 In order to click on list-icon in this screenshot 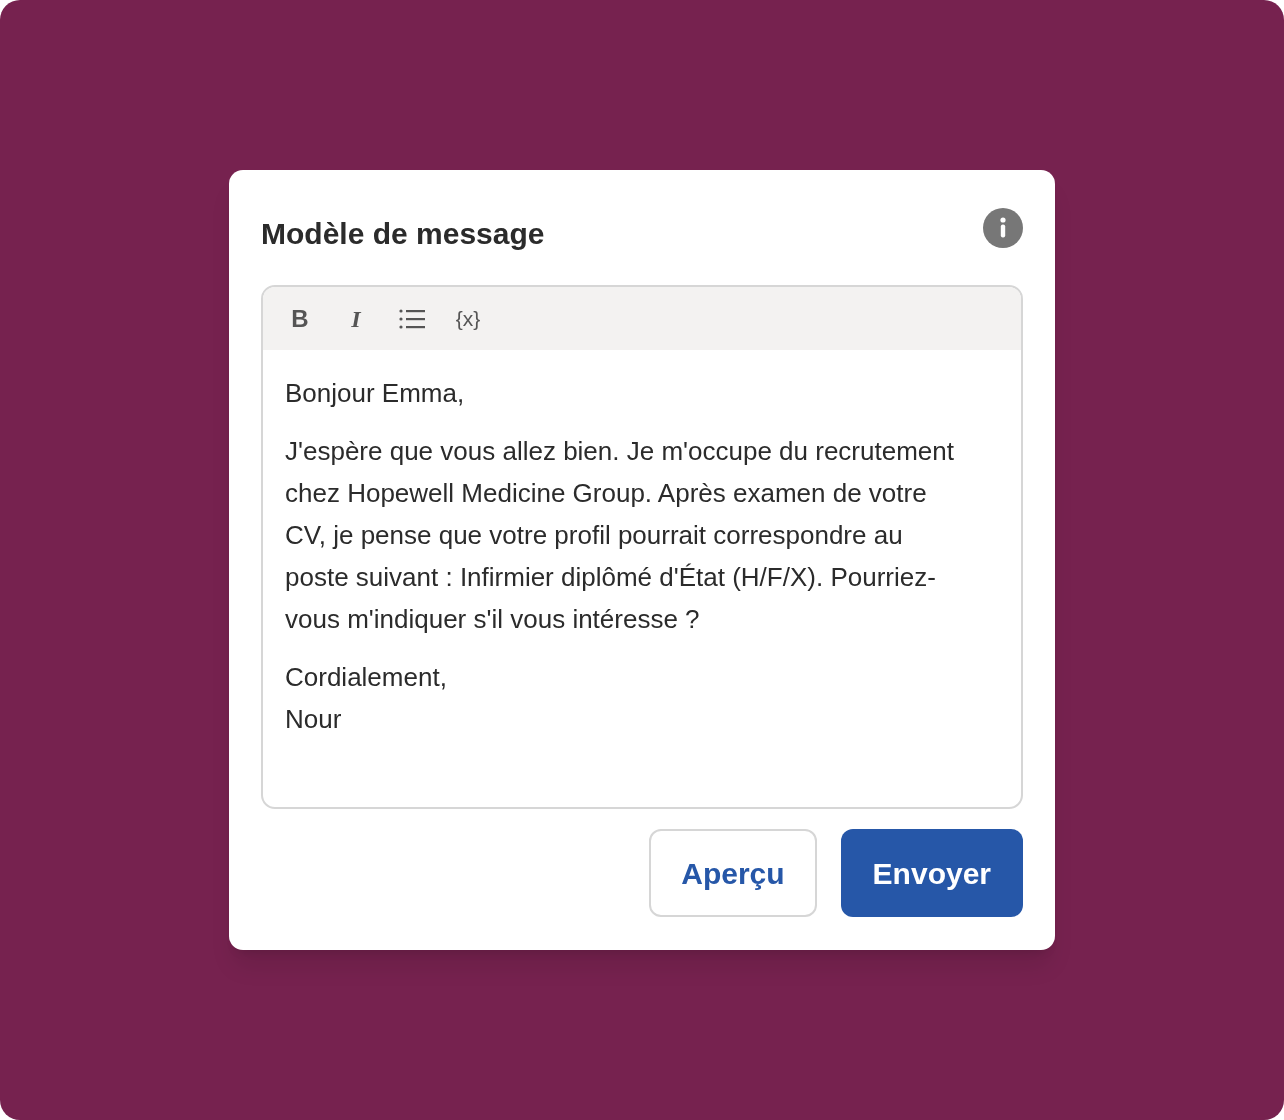, I will do `click(412, 318)`.